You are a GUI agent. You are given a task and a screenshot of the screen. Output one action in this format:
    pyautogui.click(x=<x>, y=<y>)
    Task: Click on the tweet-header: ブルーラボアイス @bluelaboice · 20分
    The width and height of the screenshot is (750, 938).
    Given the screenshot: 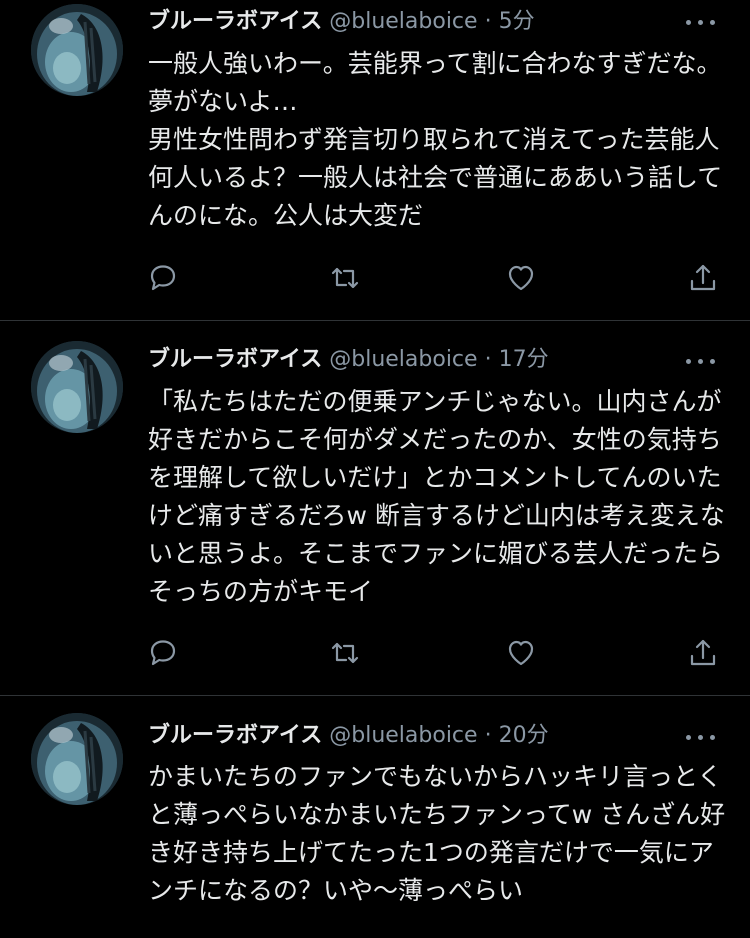 What is the action you would take?
    pyautogui.click(x=348, y=736)
    